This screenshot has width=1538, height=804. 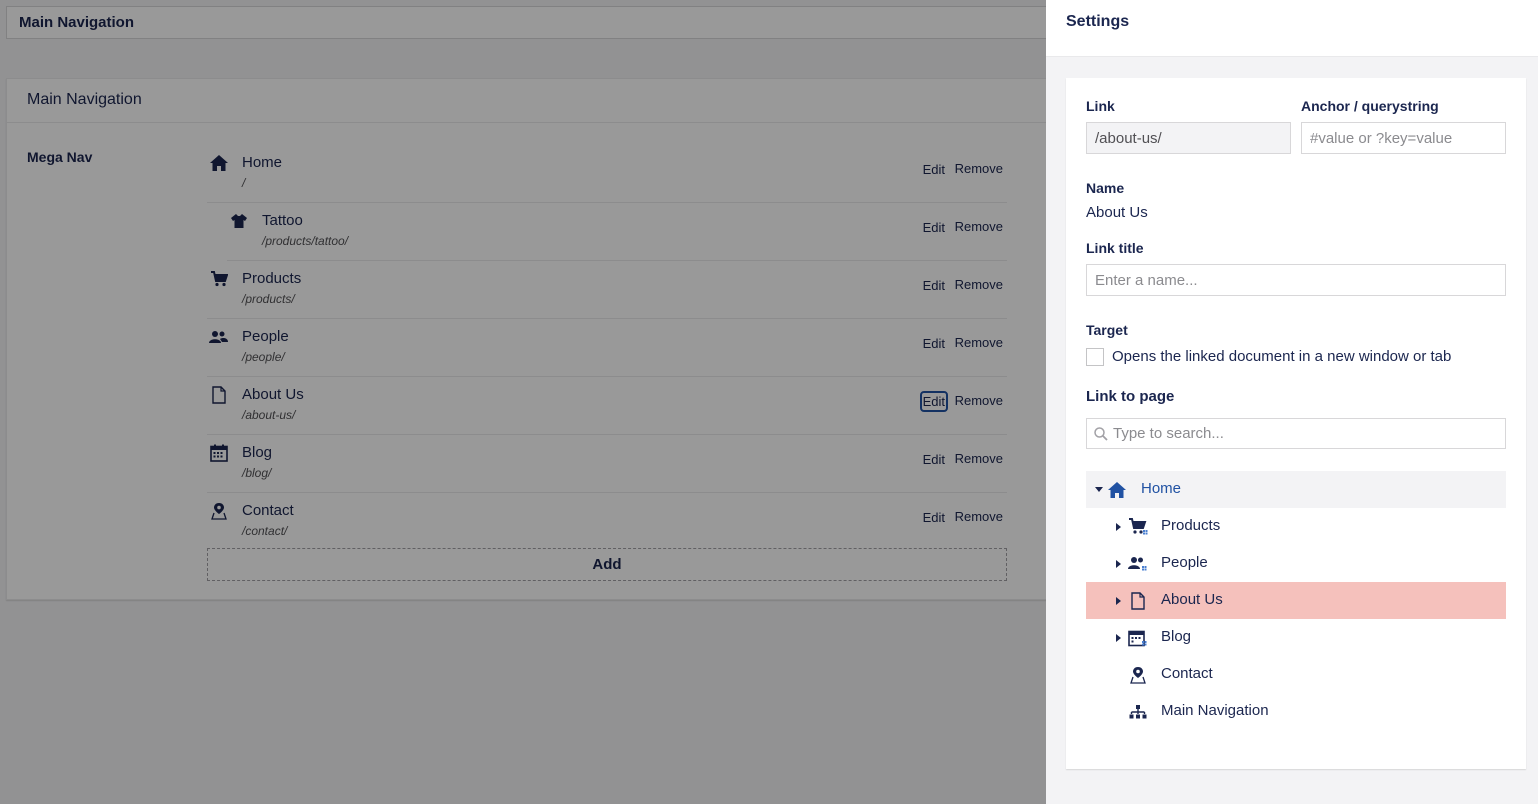 What do you see at coordinates (1292, 28) in the screenshot?
I see `panel-title: Settings` at bounding box center [1292, 28].